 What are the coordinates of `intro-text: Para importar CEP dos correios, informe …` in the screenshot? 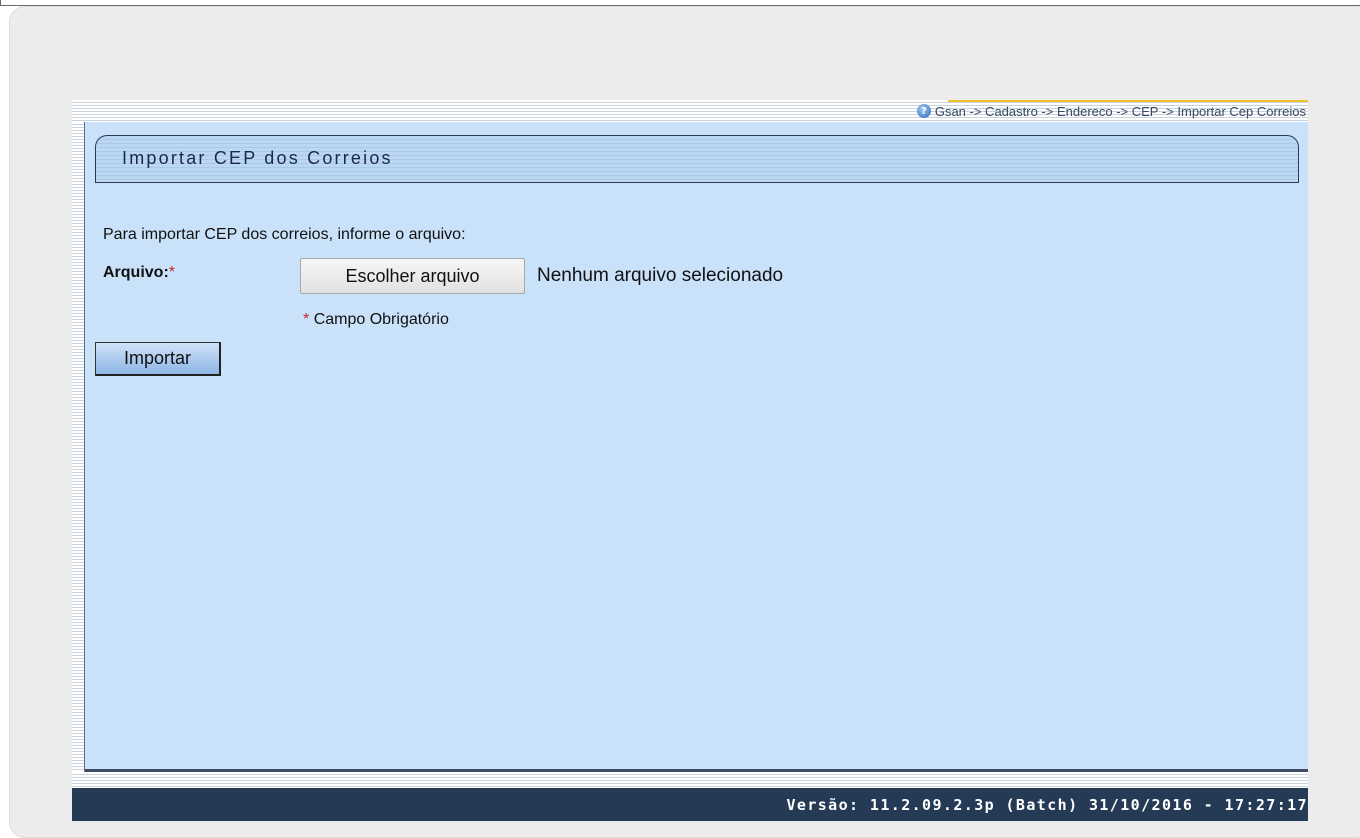 It's located at (284, 234).